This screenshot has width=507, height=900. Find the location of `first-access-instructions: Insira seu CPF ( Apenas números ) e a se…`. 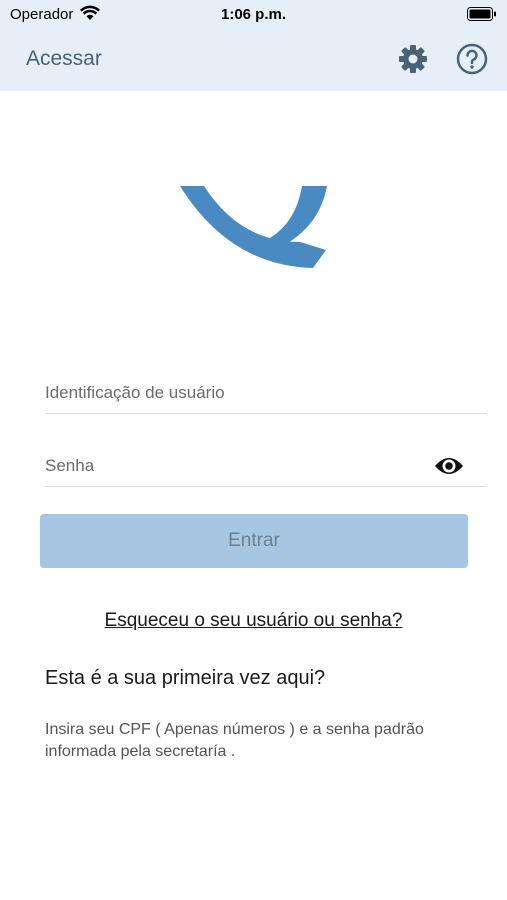

first-access-instructions: Insira seu CPF ( Apenas números ) e a se… is located at coordinates (234, 740).